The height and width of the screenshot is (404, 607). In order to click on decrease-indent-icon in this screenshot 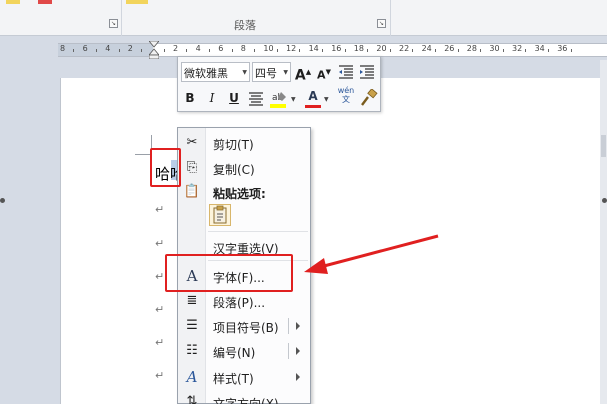, I will do `click(346, 72)`.